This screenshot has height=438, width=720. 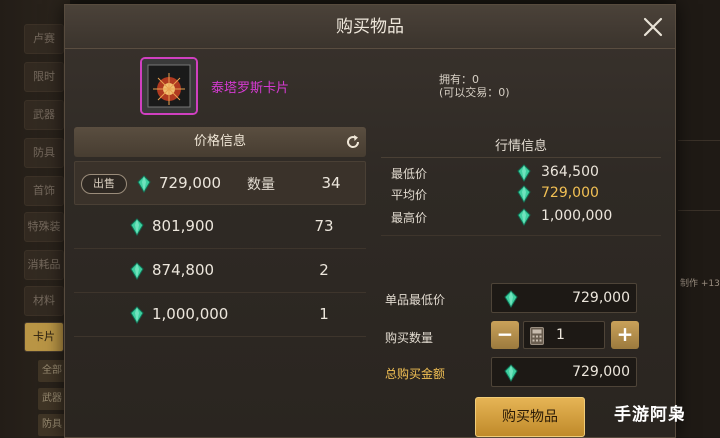 I want to click on bg-tab-4: 防具, so click(x=44, y=153).